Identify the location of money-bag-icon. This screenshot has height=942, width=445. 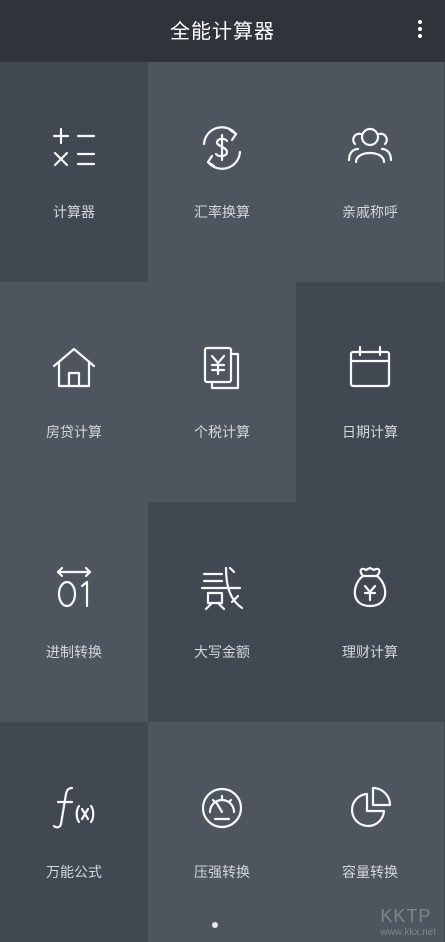
(370, 588).